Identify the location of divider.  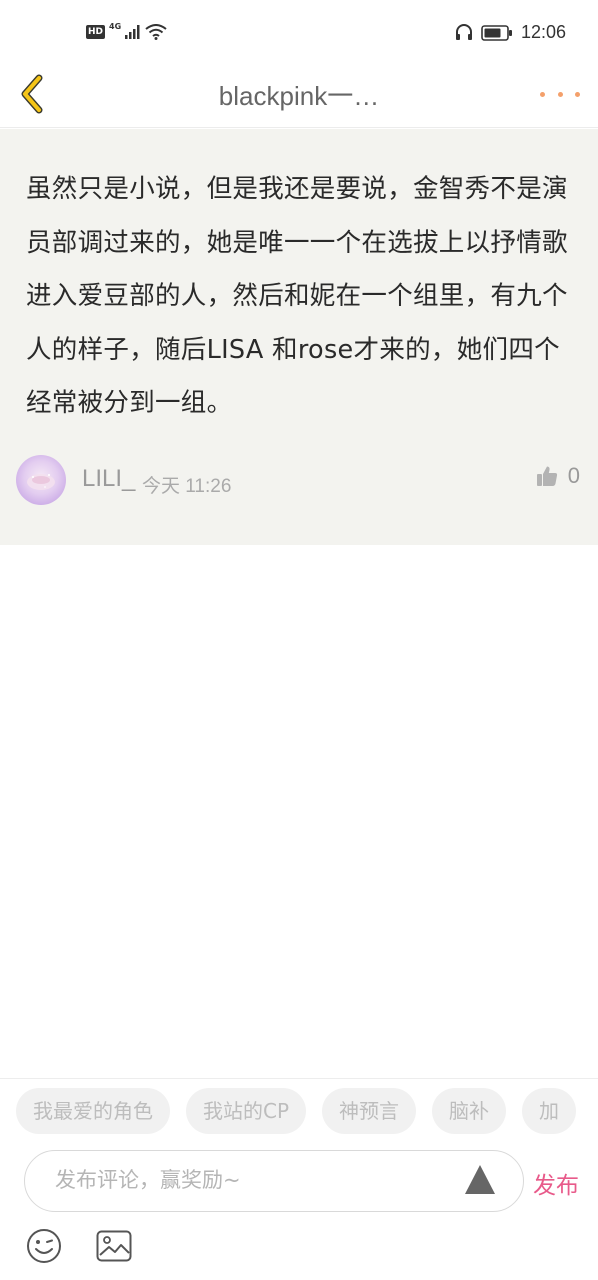
(299, 1078).